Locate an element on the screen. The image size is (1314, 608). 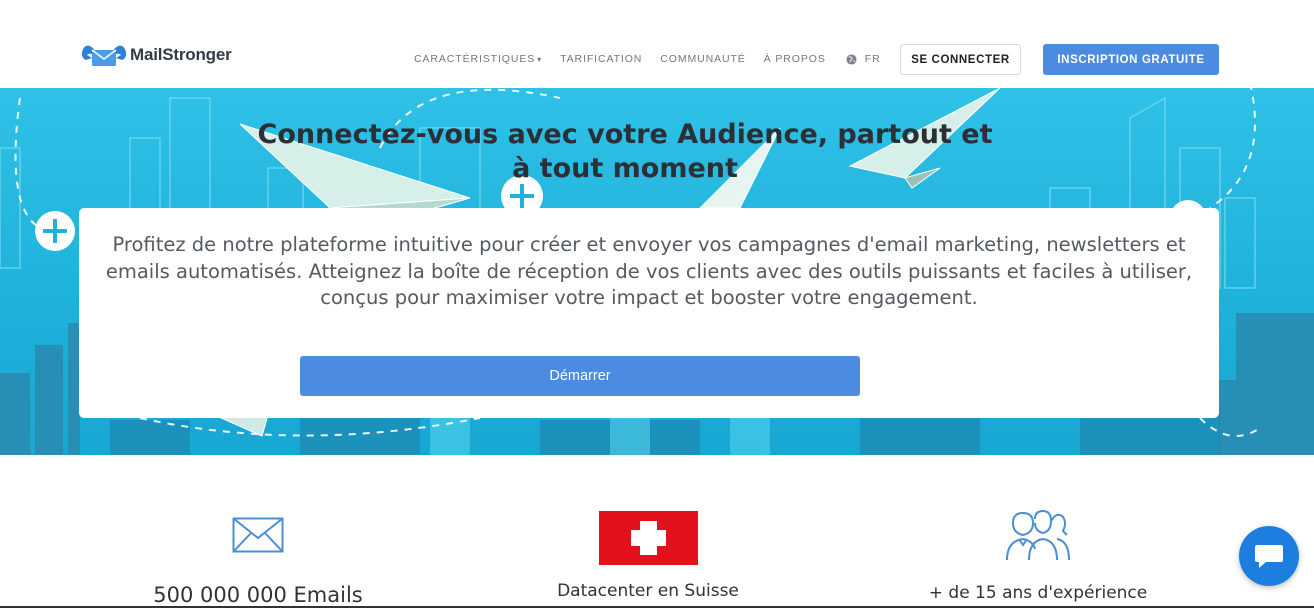
feature-label: 500 000 000 Emails is located at coordinates (258, 595).